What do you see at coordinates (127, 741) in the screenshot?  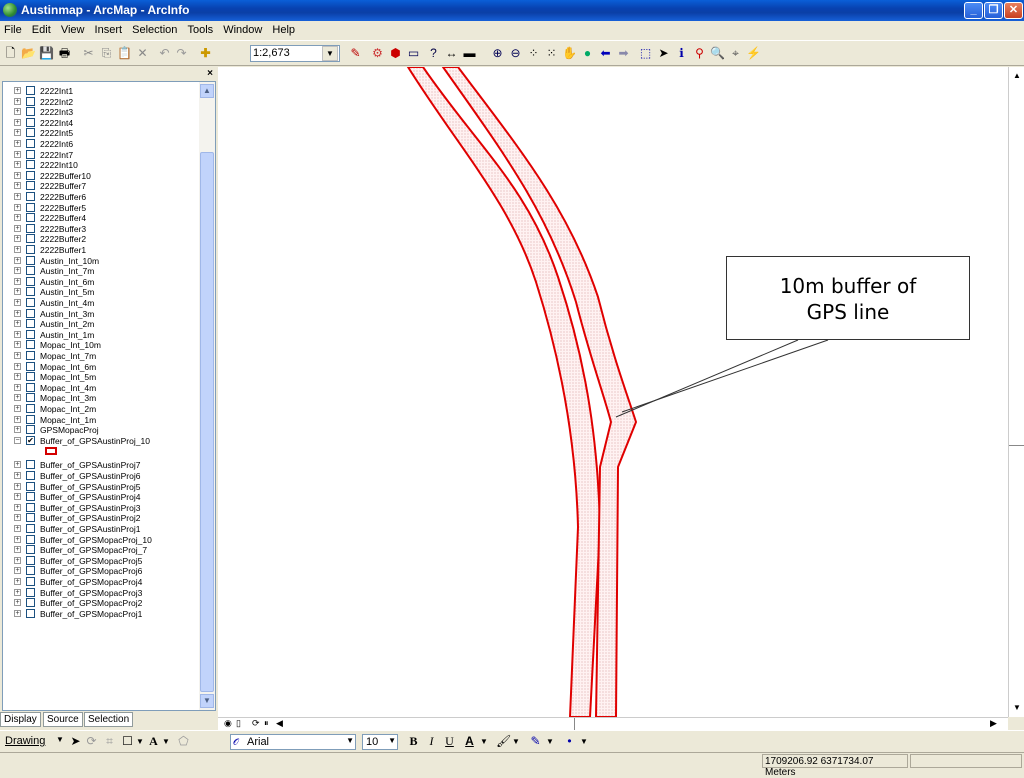 I see `rectangle-icon: ☐` at bounding box center [127, 741].